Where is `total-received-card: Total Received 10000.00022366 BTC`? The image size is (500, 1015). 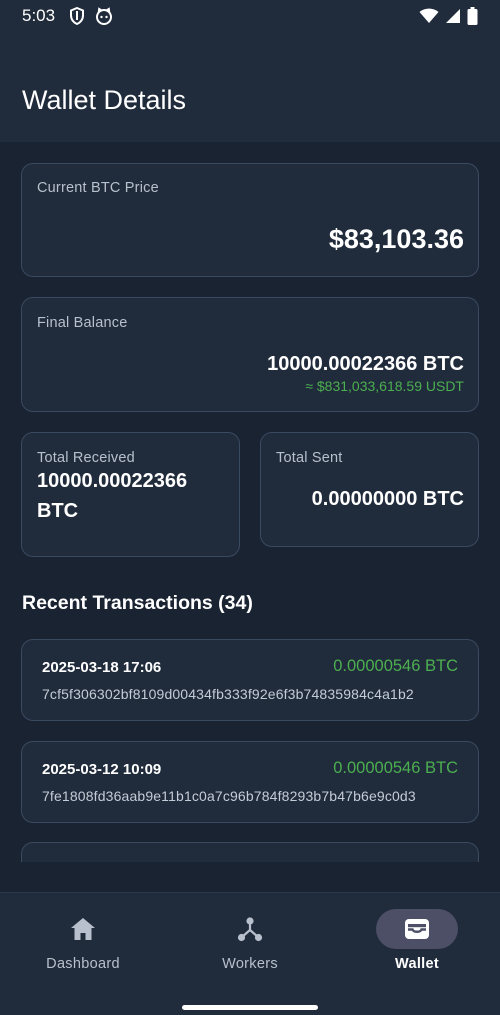 total-received-card: Total Received 10000.00022366 BTC is located at coordinates (130, 494).